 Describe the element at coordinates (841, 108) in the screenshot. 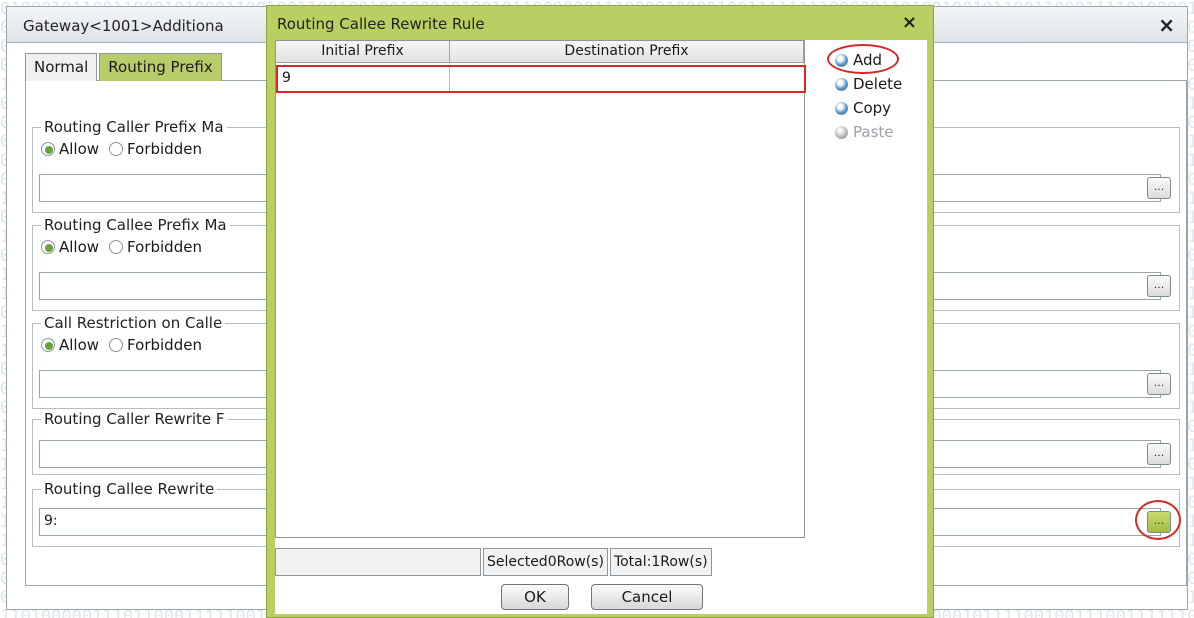

I see `copy-icon` at that location.